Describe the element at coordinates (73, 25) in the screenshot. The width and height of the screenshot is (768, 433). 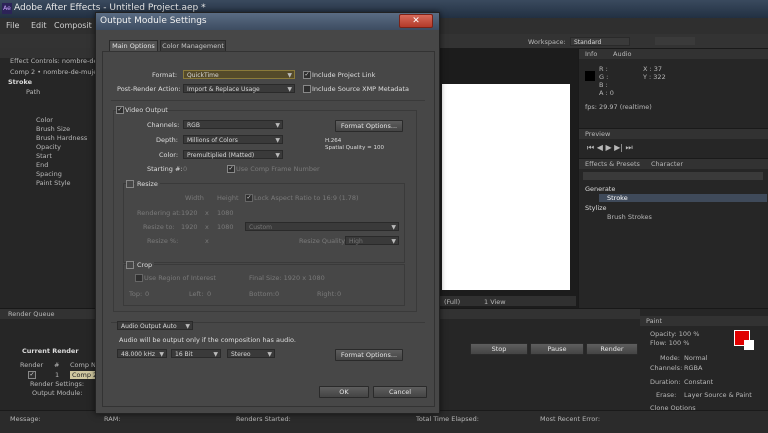
I see `menu-composition: Composit` at that location.